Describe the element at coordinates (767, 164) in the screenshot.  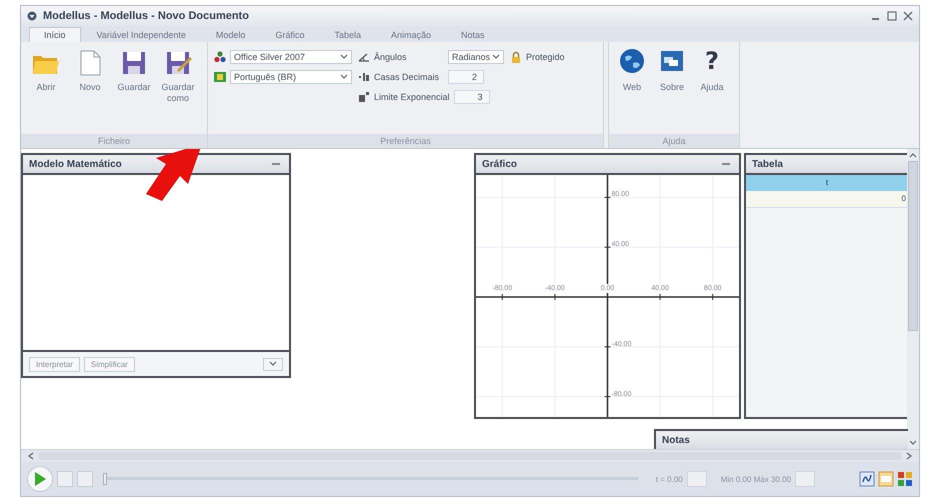
I see `panel-title: Tabela` at that location.